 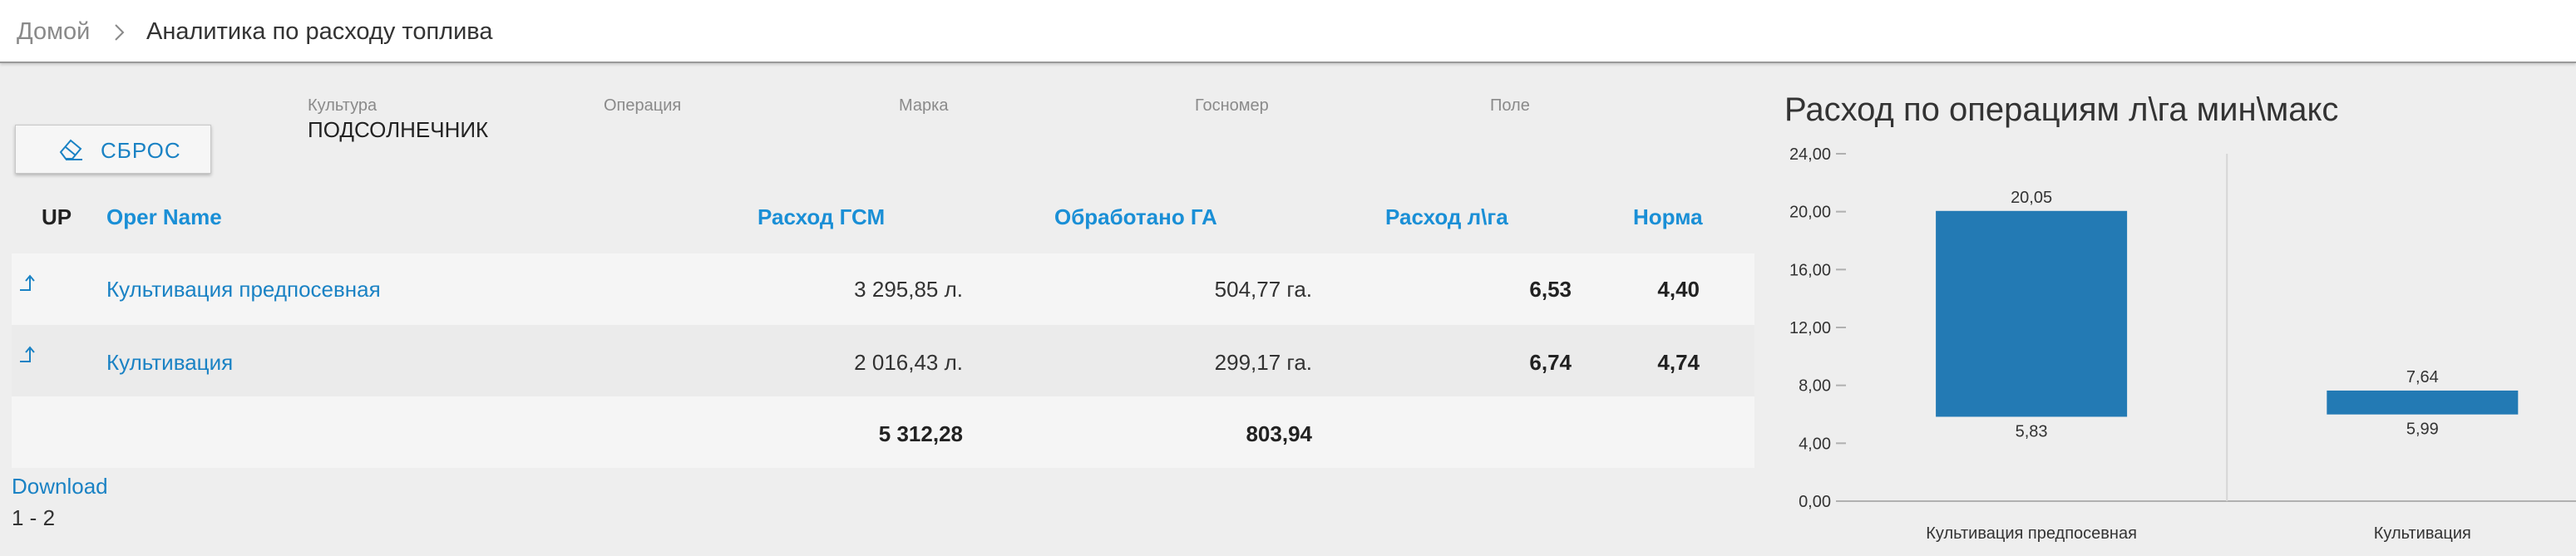 What do you see at coordinates (2061, 109) in the screenshot?
I see `chart-title: Расход по операциям л\га мин\макс` at bounding box center [2061, 109].